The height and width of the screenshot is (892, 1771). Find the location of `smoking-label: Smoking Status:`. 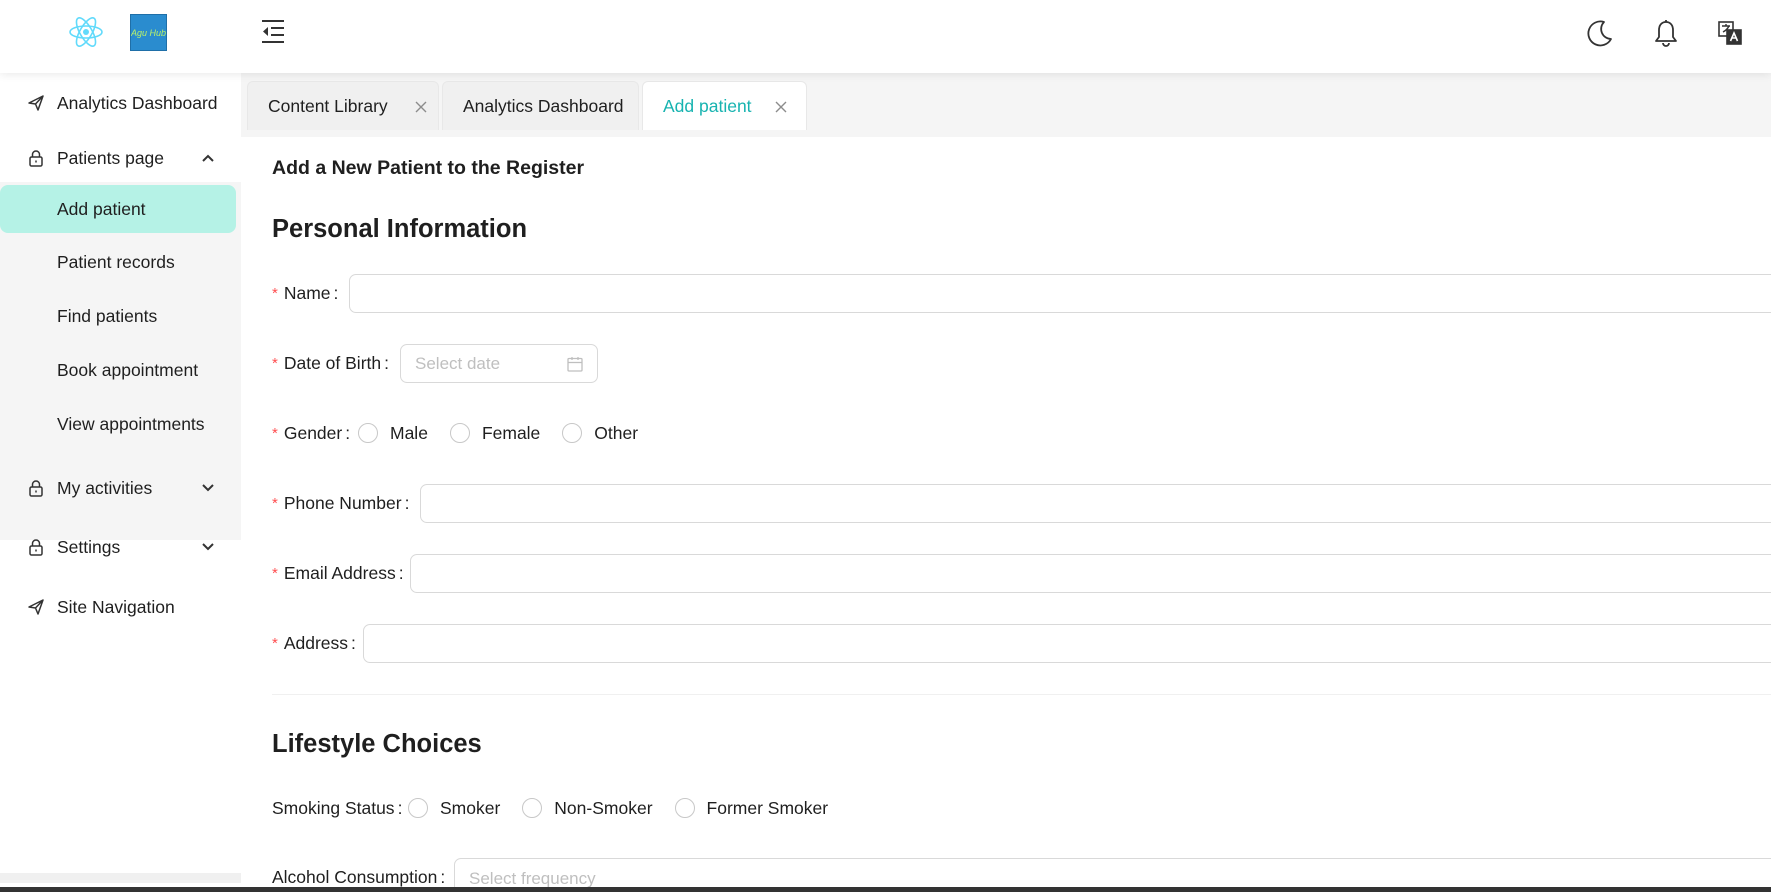

smoking-label: Smoking Status: is located at coordinates (337, 807).